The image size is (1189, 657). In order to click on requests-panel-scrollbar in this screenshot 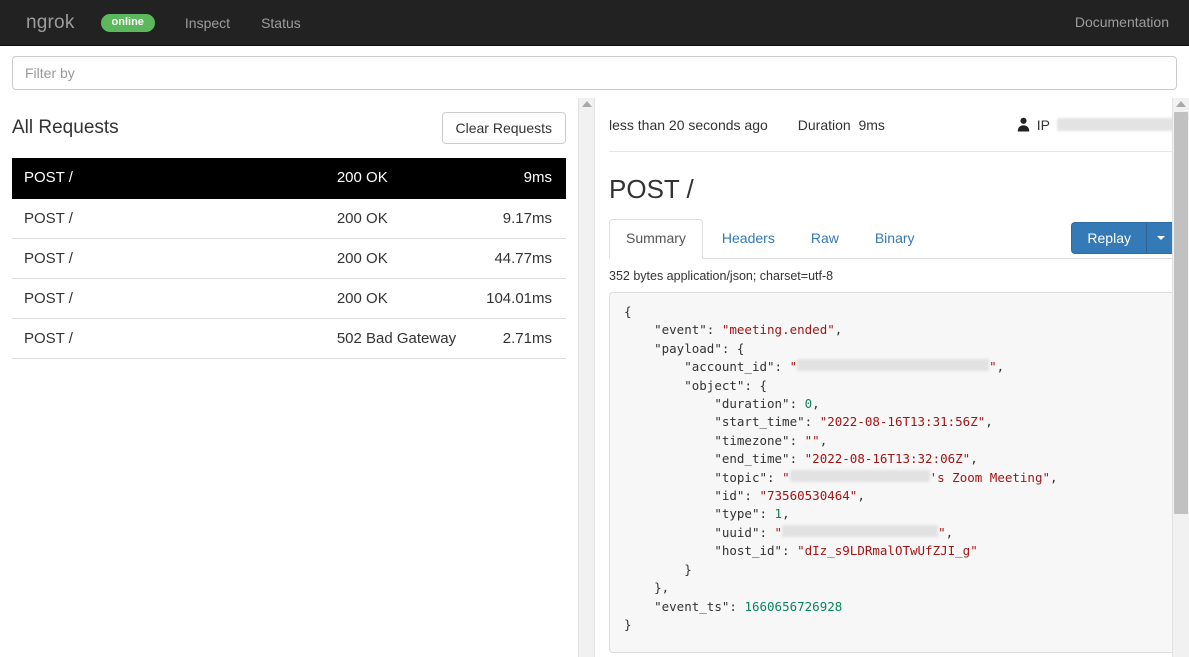, I will do `click(586, 377)`.